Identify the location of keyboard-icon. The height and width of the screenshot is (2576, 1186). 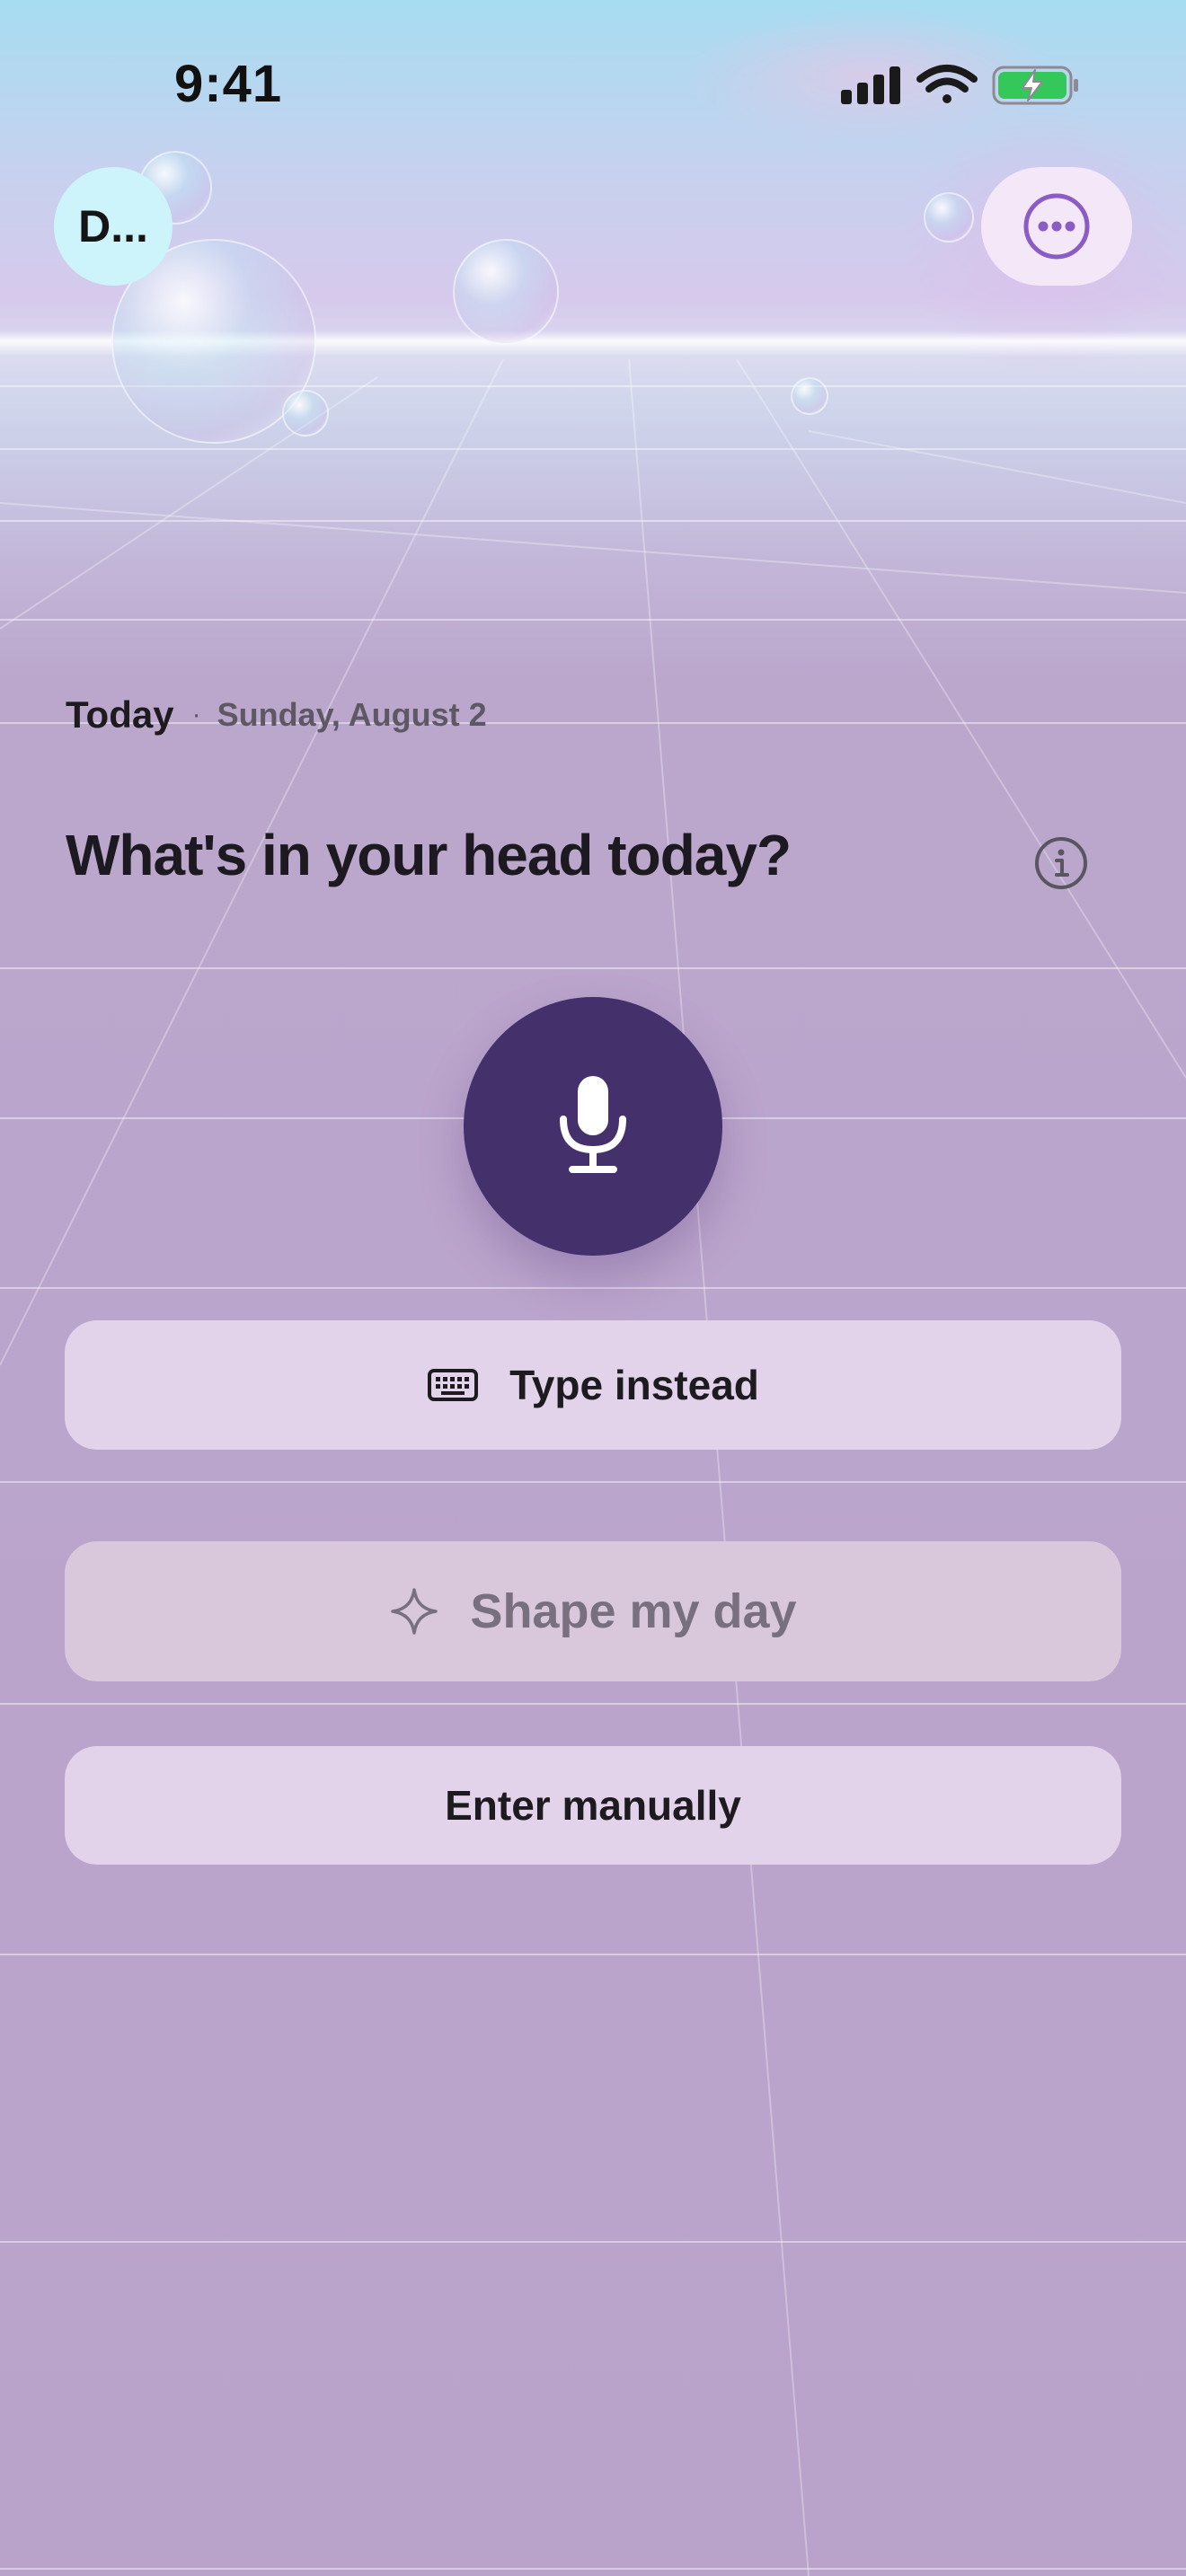
(453, 1385).